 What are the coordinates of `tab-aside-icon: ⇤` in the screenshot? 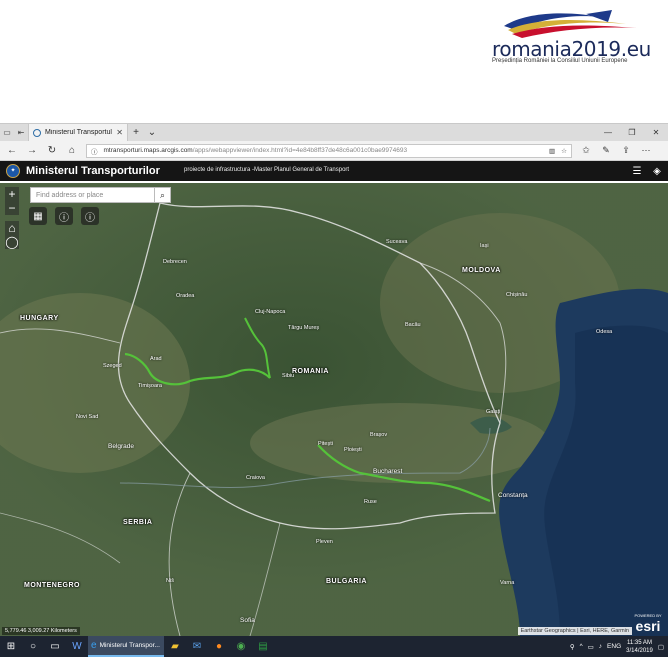 It's located at (21, 132).